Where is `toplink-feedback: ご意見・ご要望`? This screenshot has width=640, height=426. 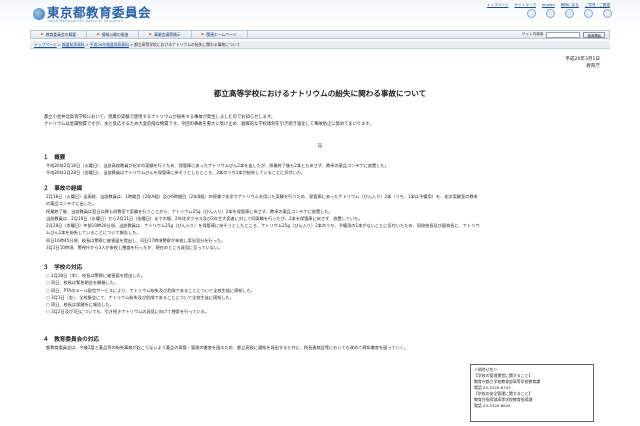 toplink-feedback: ご意見・ご要望 is located at coordinates (597, 5).